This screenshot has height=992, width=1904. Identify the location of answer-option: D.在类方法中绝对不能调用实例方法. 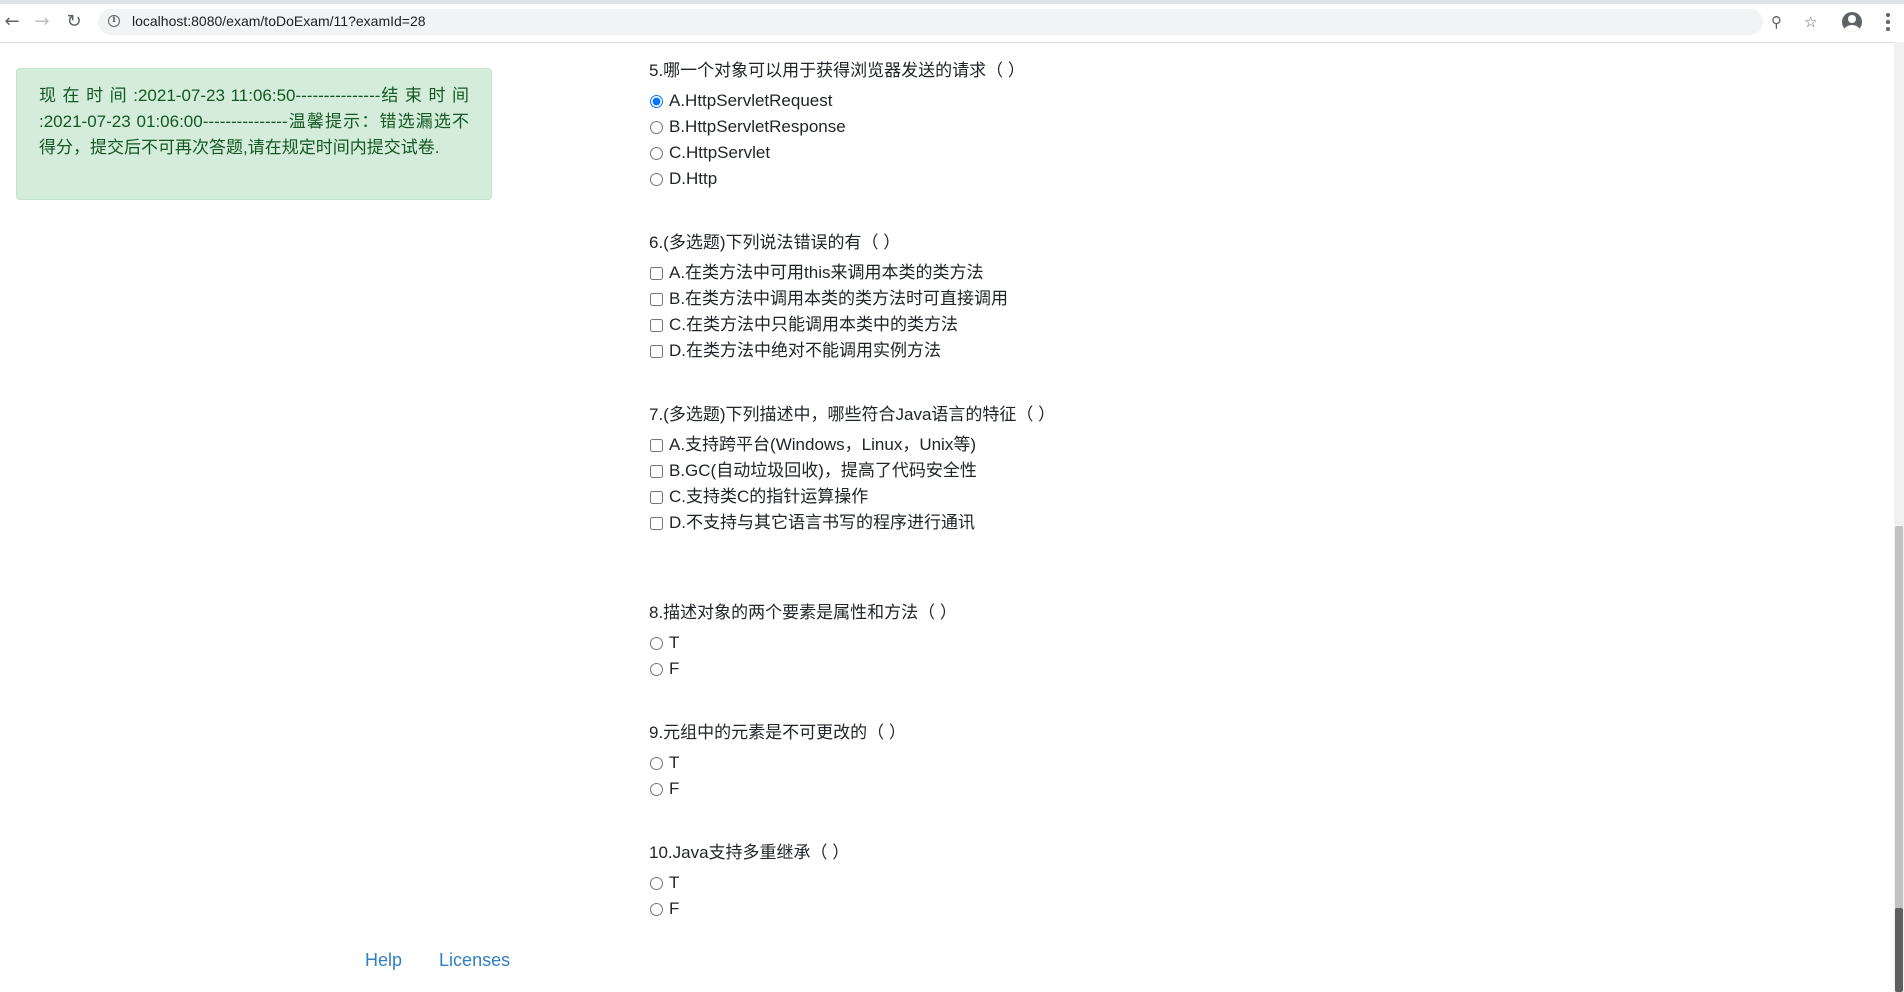
(1099, 351).